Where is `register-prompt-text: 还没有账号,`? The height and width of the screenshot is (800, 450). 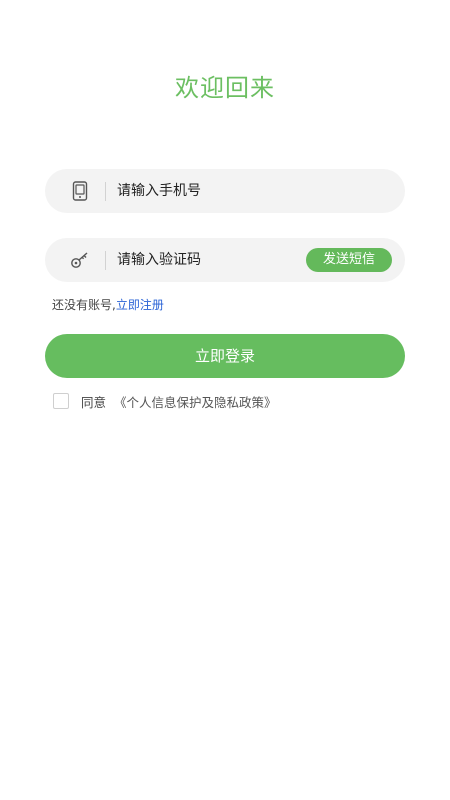 register-prompt-text: 还没有账号, is located at coordinates (84, 305).